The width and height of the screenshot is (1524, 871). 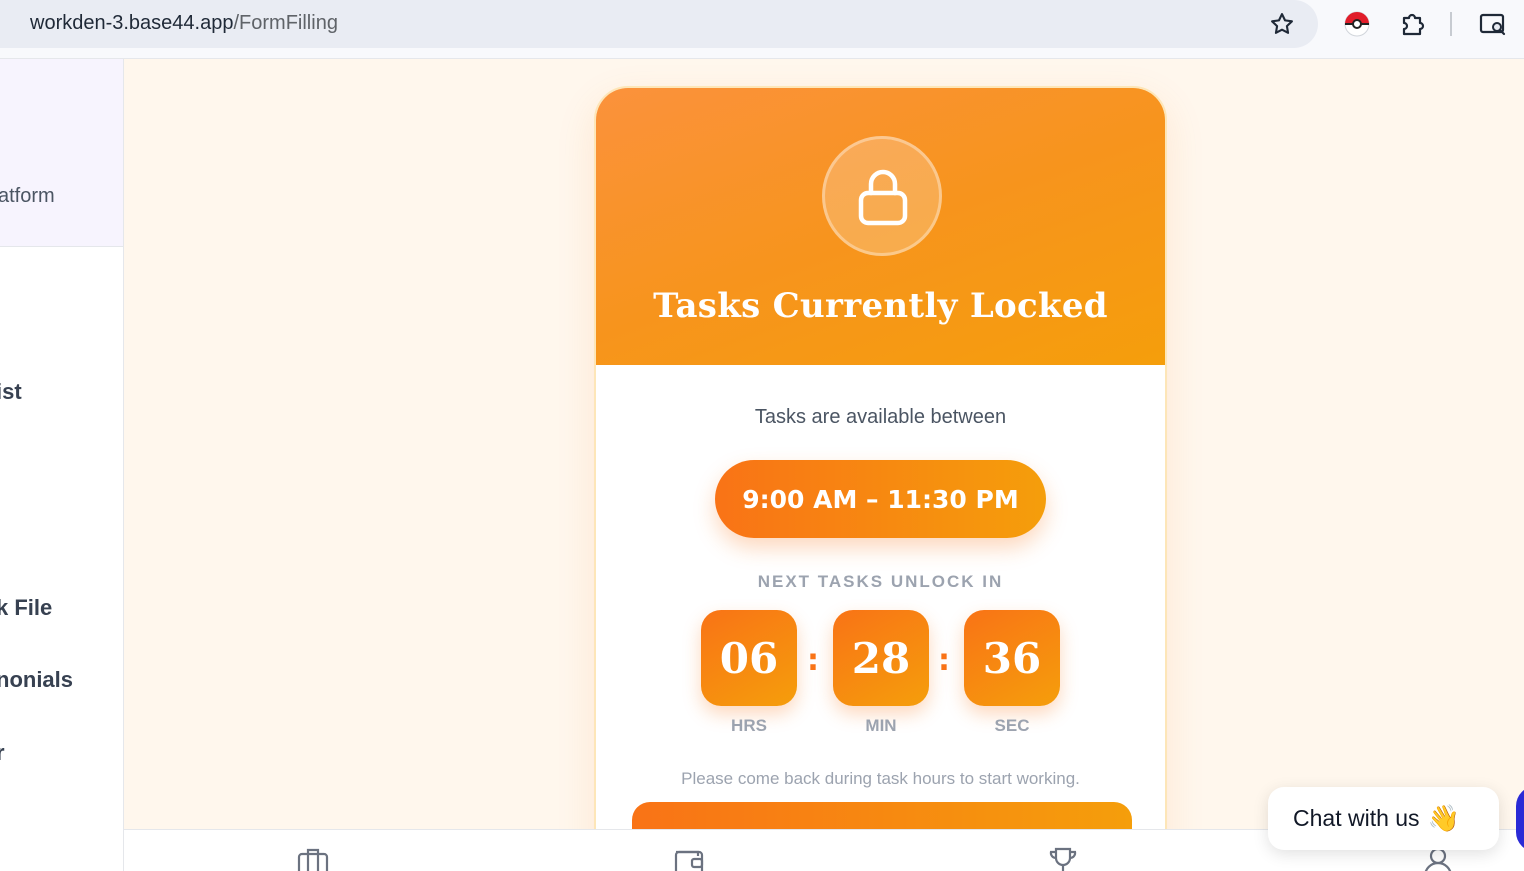 What do you see at coordinates (880, 306) in the screenshot?
I see `card-title: Tasks Currently Locked` at bounding box center [880, 306].